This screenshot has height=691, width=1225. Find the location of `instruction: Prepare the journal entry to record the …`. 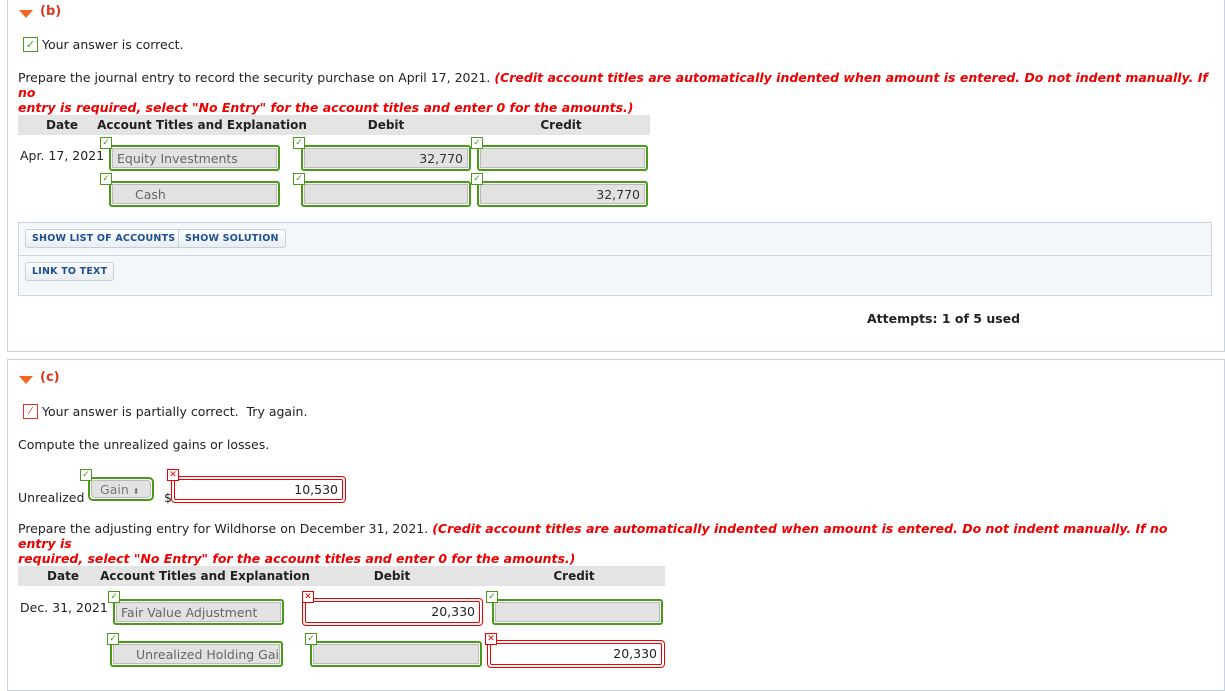

instruction: Prepare the journal entry to record the … is located at coordinates (254, 77).